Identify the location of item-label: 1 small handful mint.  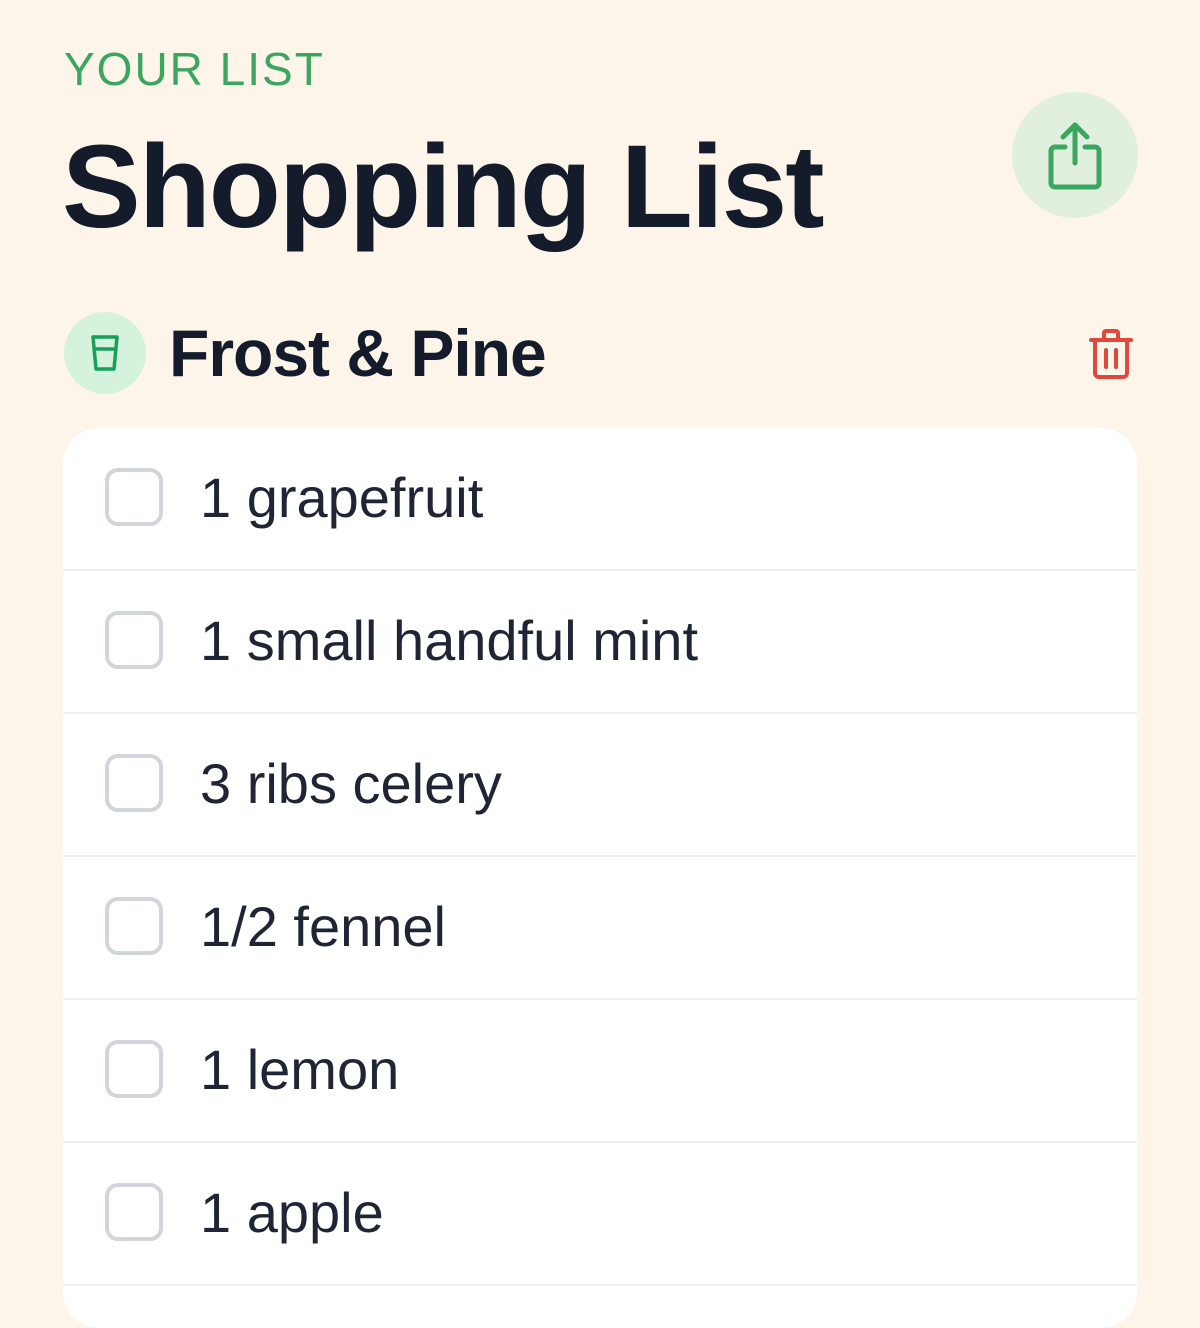
(449, 640).